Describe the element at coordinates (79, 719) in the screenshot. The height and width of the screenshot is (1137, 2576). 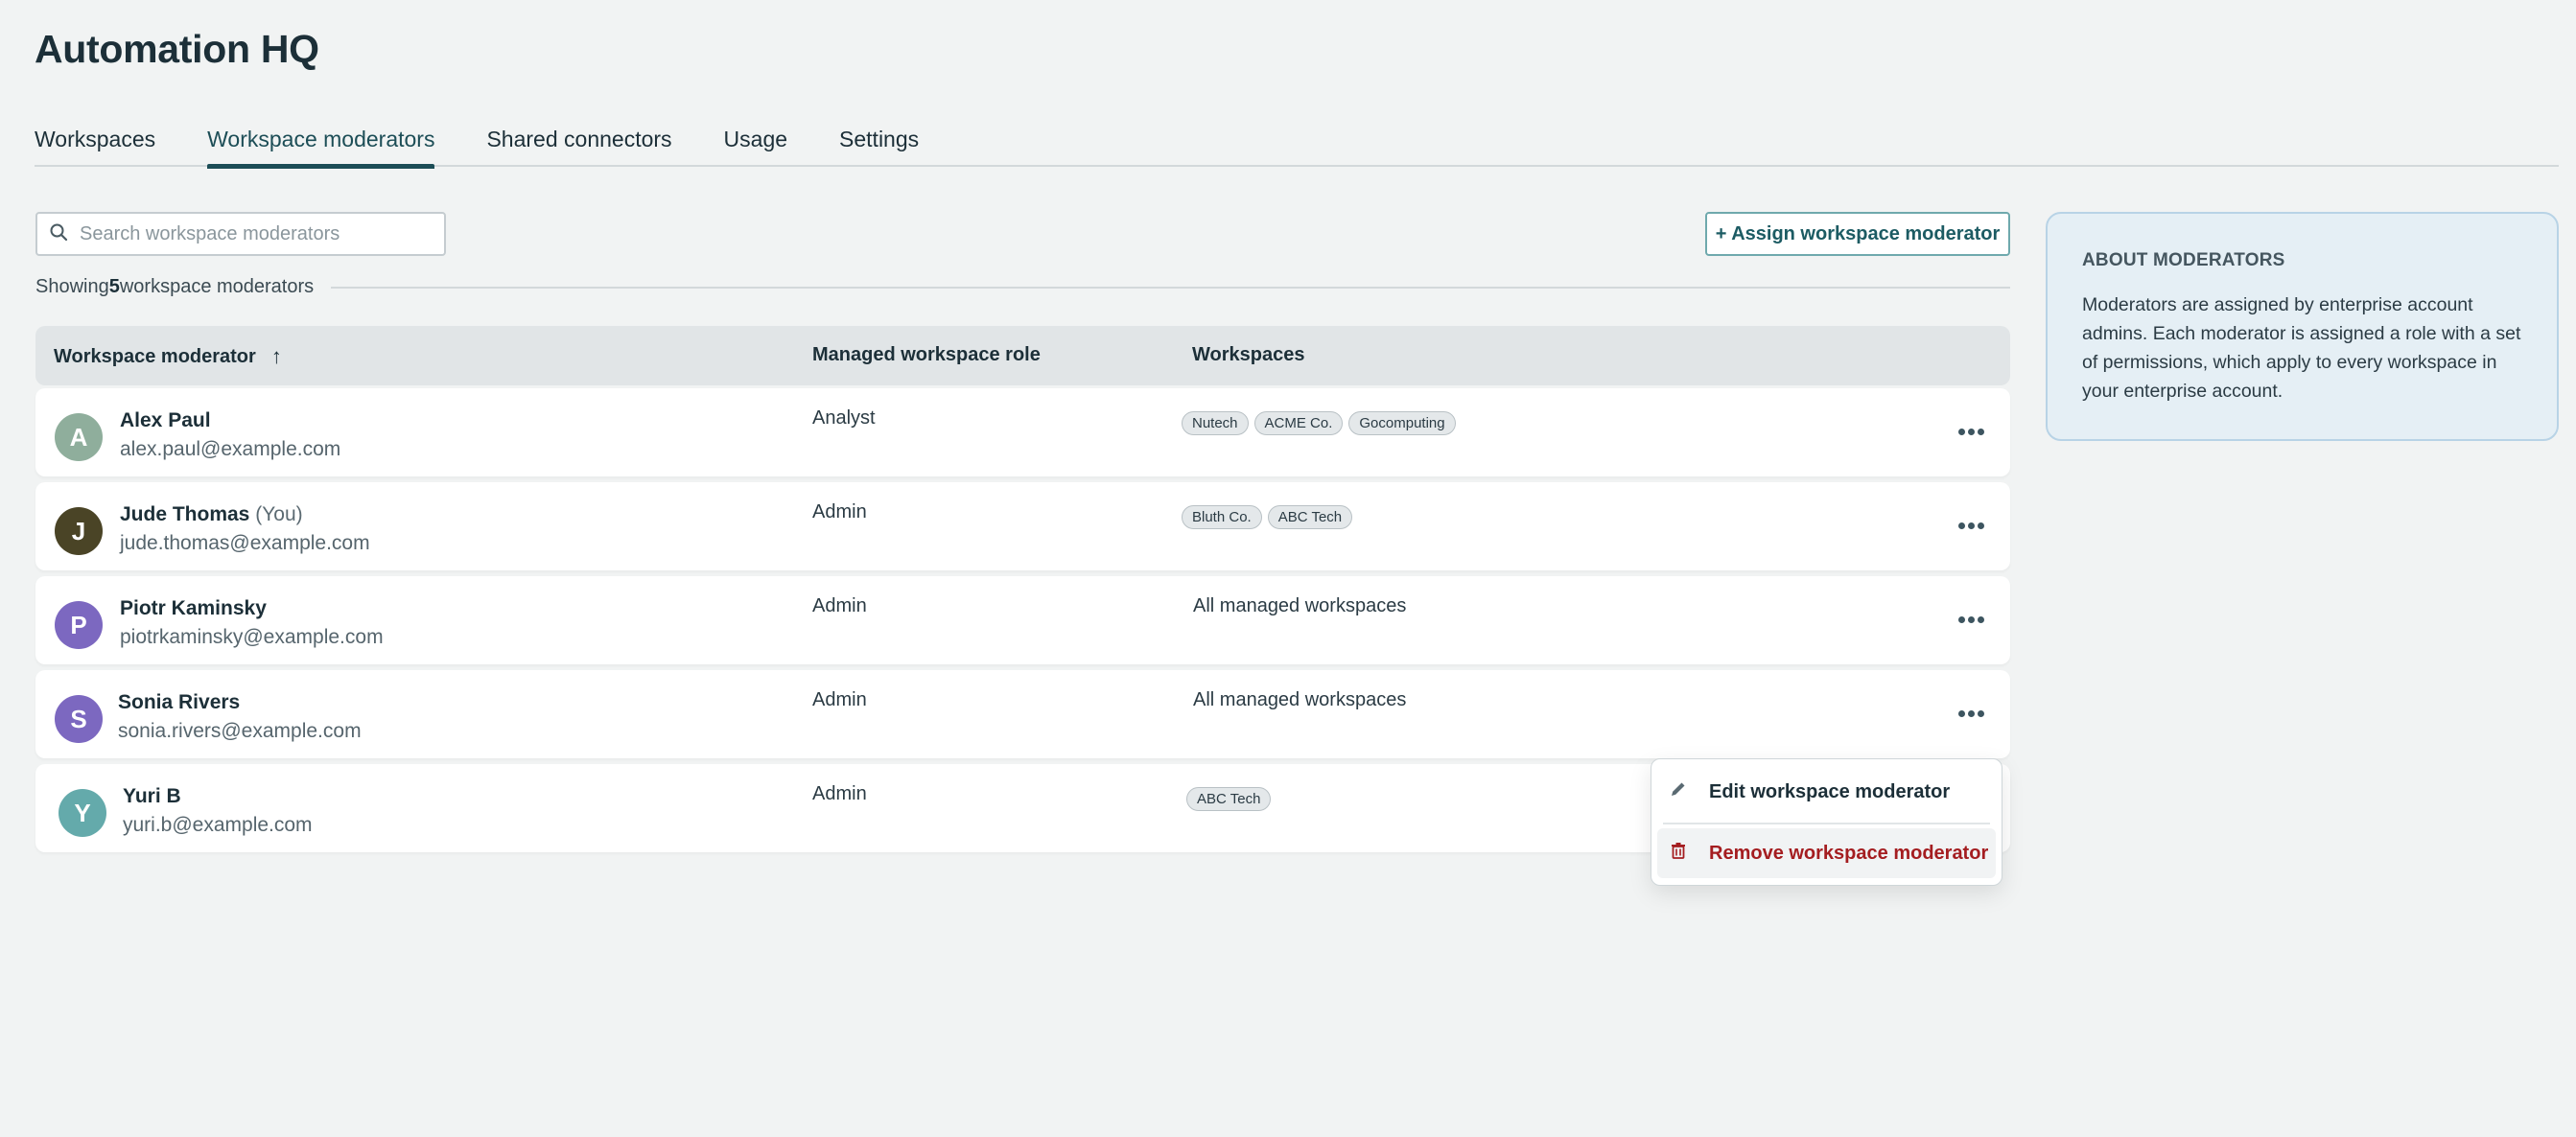
I see `avatar: S` at that location.